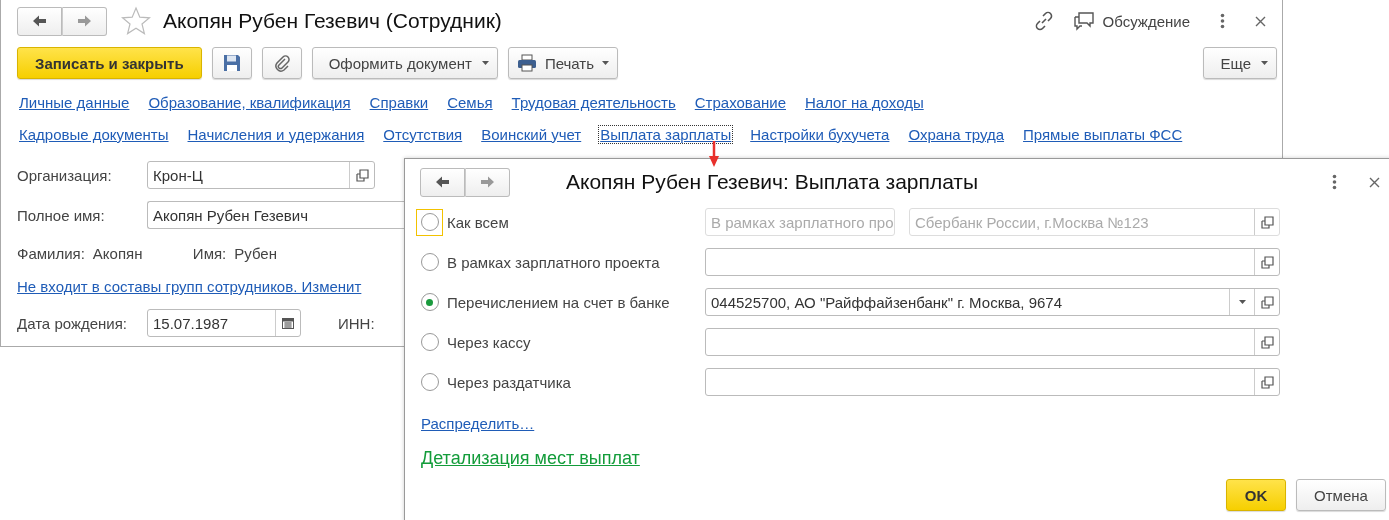 Image resolution: width=1389 pixels, height=520 pixels. What do you see at coordinates (332, 21) in the screenshot?
I see `window-title: Акопян Рубен Гезевич (Сотрудник)` at bounding box center [332, 21].